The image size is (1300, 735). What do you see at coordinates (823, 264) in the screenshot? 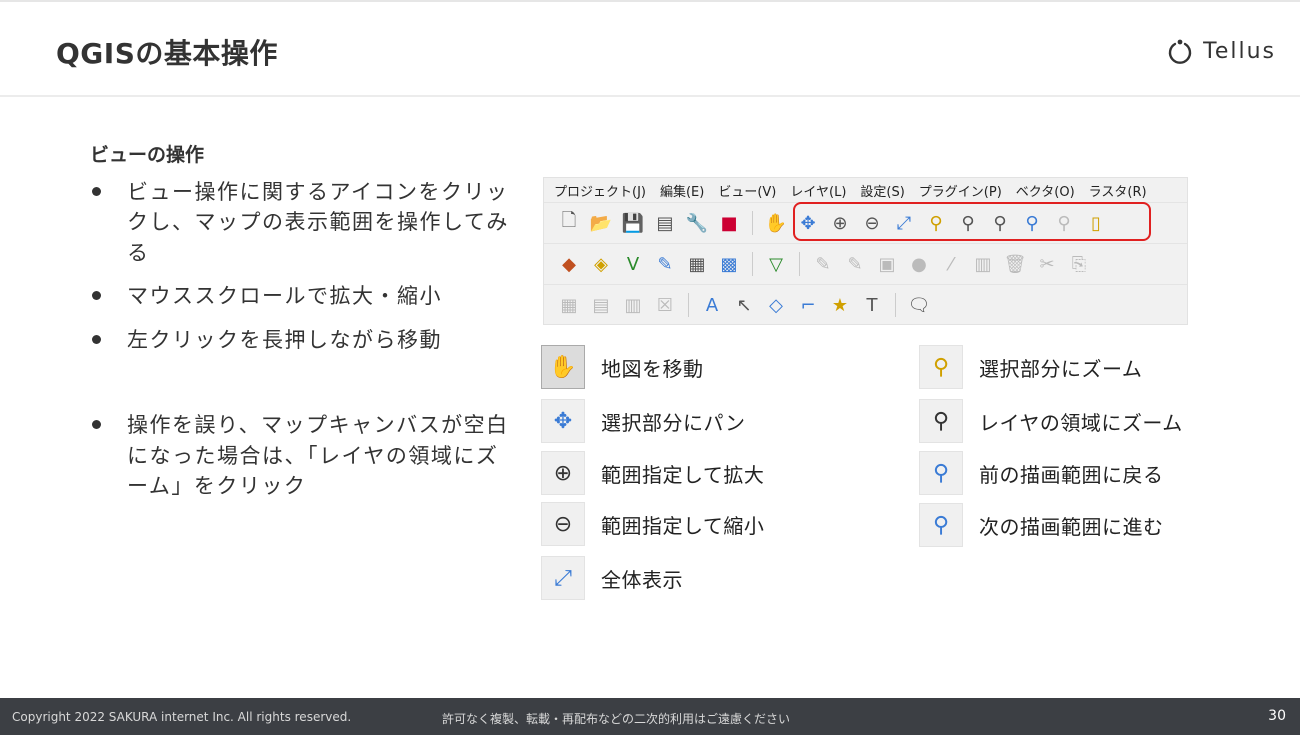
I see `toggle-editing-icon: ✎` at bounding box center [823, 264].